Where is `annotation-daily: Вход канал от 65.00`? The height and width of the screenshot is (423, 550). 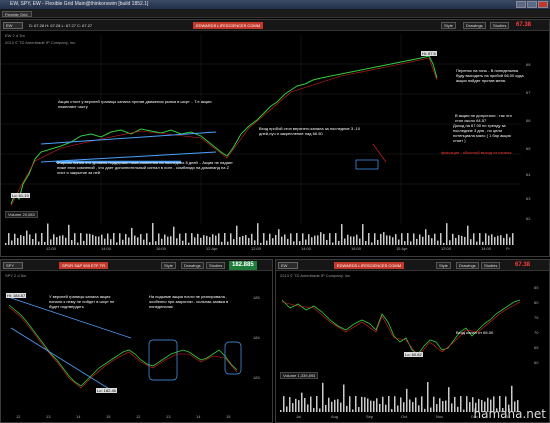
annotation-daily: Вход канал от 65.00 is located at coordinates (475, 332).